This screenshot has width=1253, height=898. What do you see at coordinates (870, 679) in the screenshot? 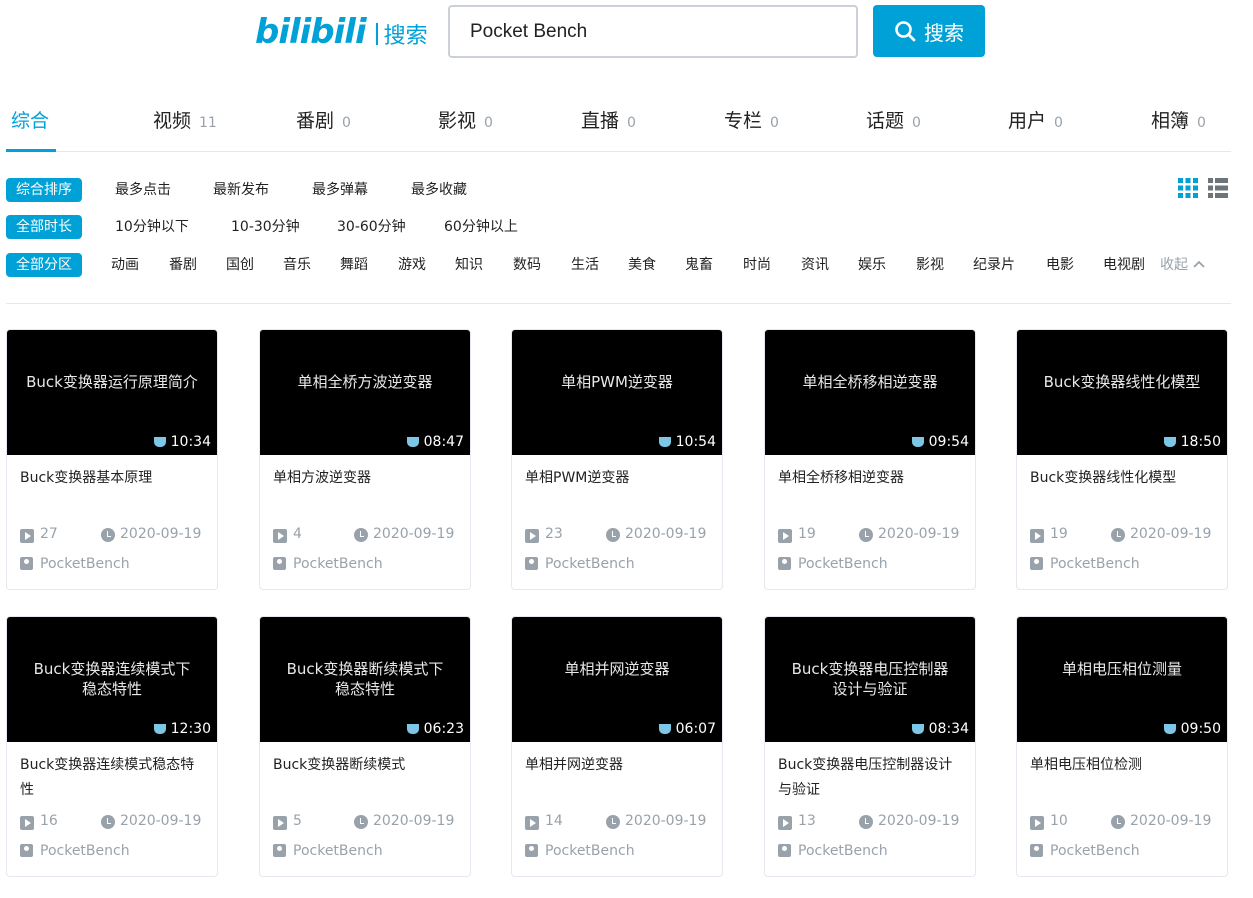
I see `video-thumbnail: Buck变换器电压控制器 设计与验证 08:34` at bounding box center [870, 679].